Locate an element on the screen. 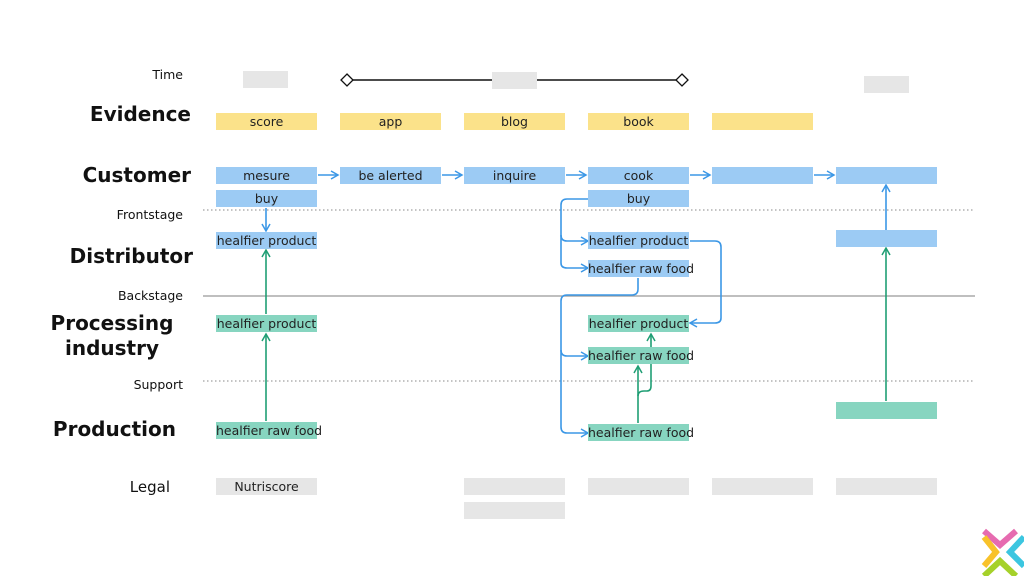 This screenshot has height=576, width=1024. lane-label-legal: Legal is located at coordinates (149, 487).